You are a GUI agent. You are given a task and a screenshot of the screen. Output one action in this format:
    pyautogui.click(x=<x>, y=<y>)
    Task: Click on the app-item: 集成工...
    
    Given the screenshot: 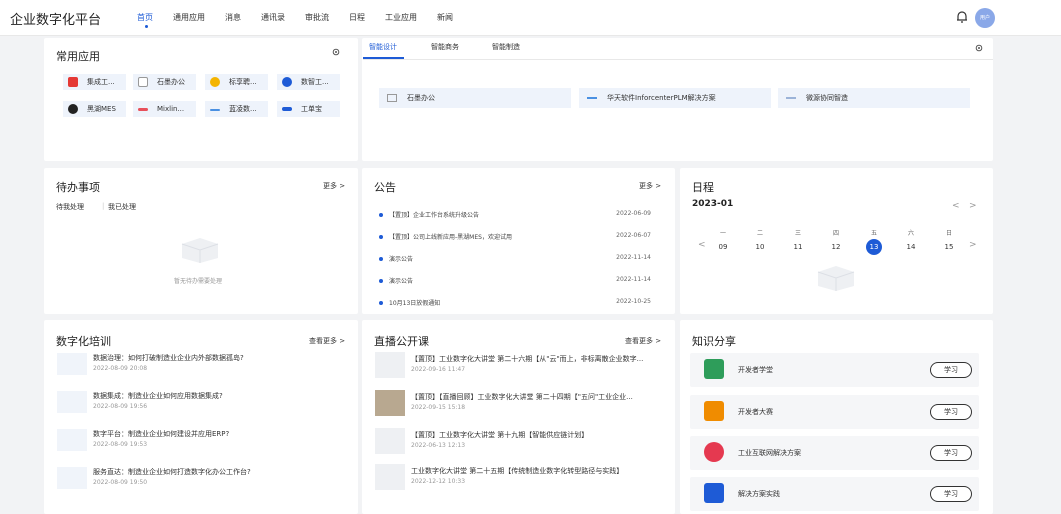 What is the action you would take?
    pyautogui.click(x=94, y=82)
    